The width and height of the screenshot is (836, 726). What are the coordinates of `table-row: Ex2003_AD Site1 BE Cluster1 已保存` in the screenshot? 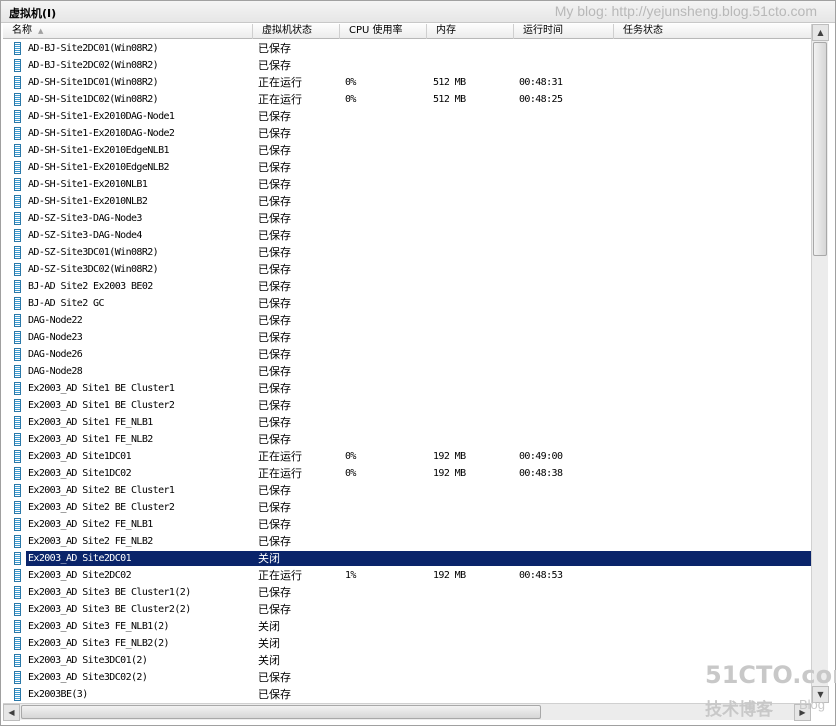 It's located at (407, 388).